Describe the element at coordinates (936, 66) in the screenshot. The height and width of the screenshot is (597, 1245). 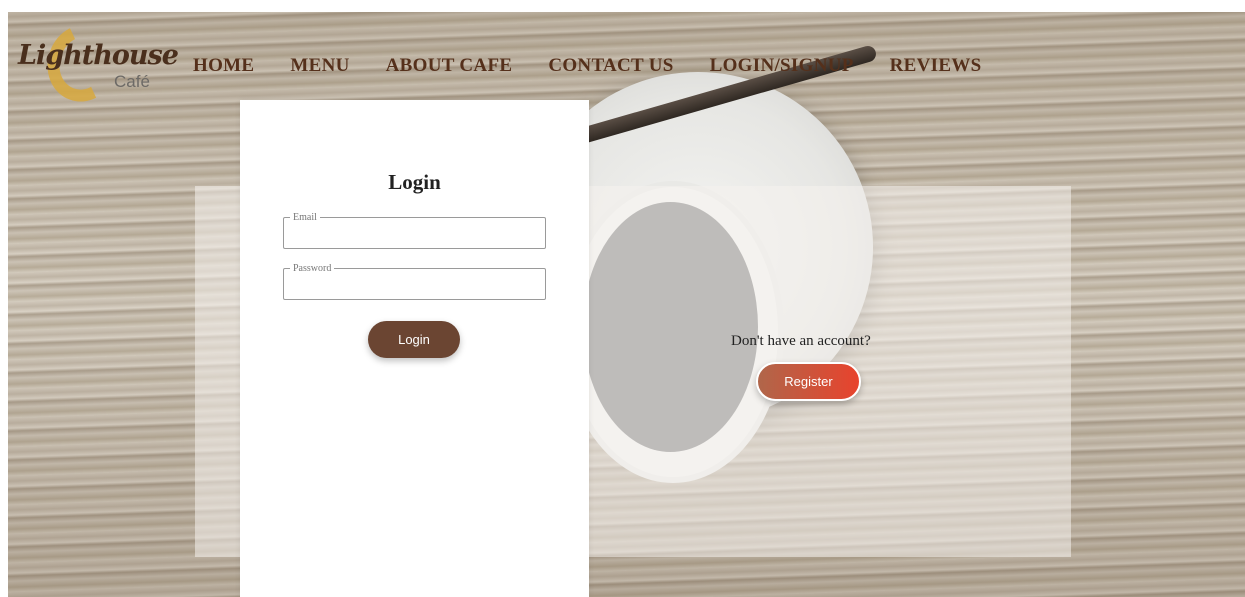
I see `nav-reviews-link: REVIEWS` at that location.